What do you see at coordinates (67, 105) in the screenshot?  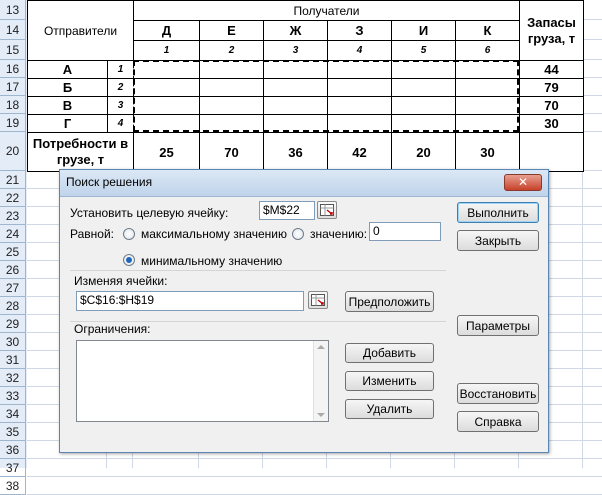 I see `sender-name: В` at bounding box center [67, 105].